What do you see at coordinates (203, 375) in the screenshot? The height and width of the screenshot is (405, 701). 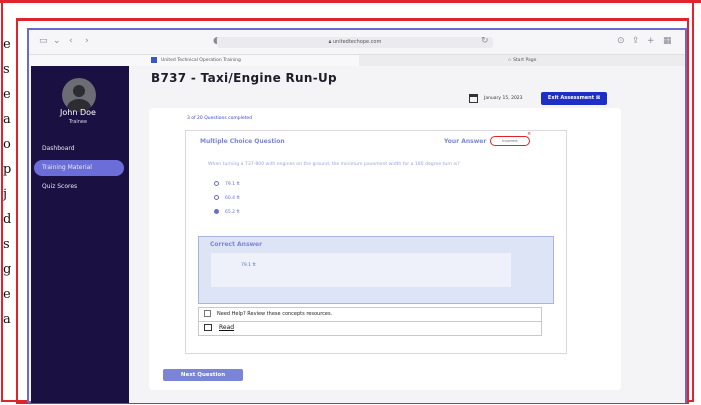 I see `next-question-button: Next Question` at bounding box center [203, 375].